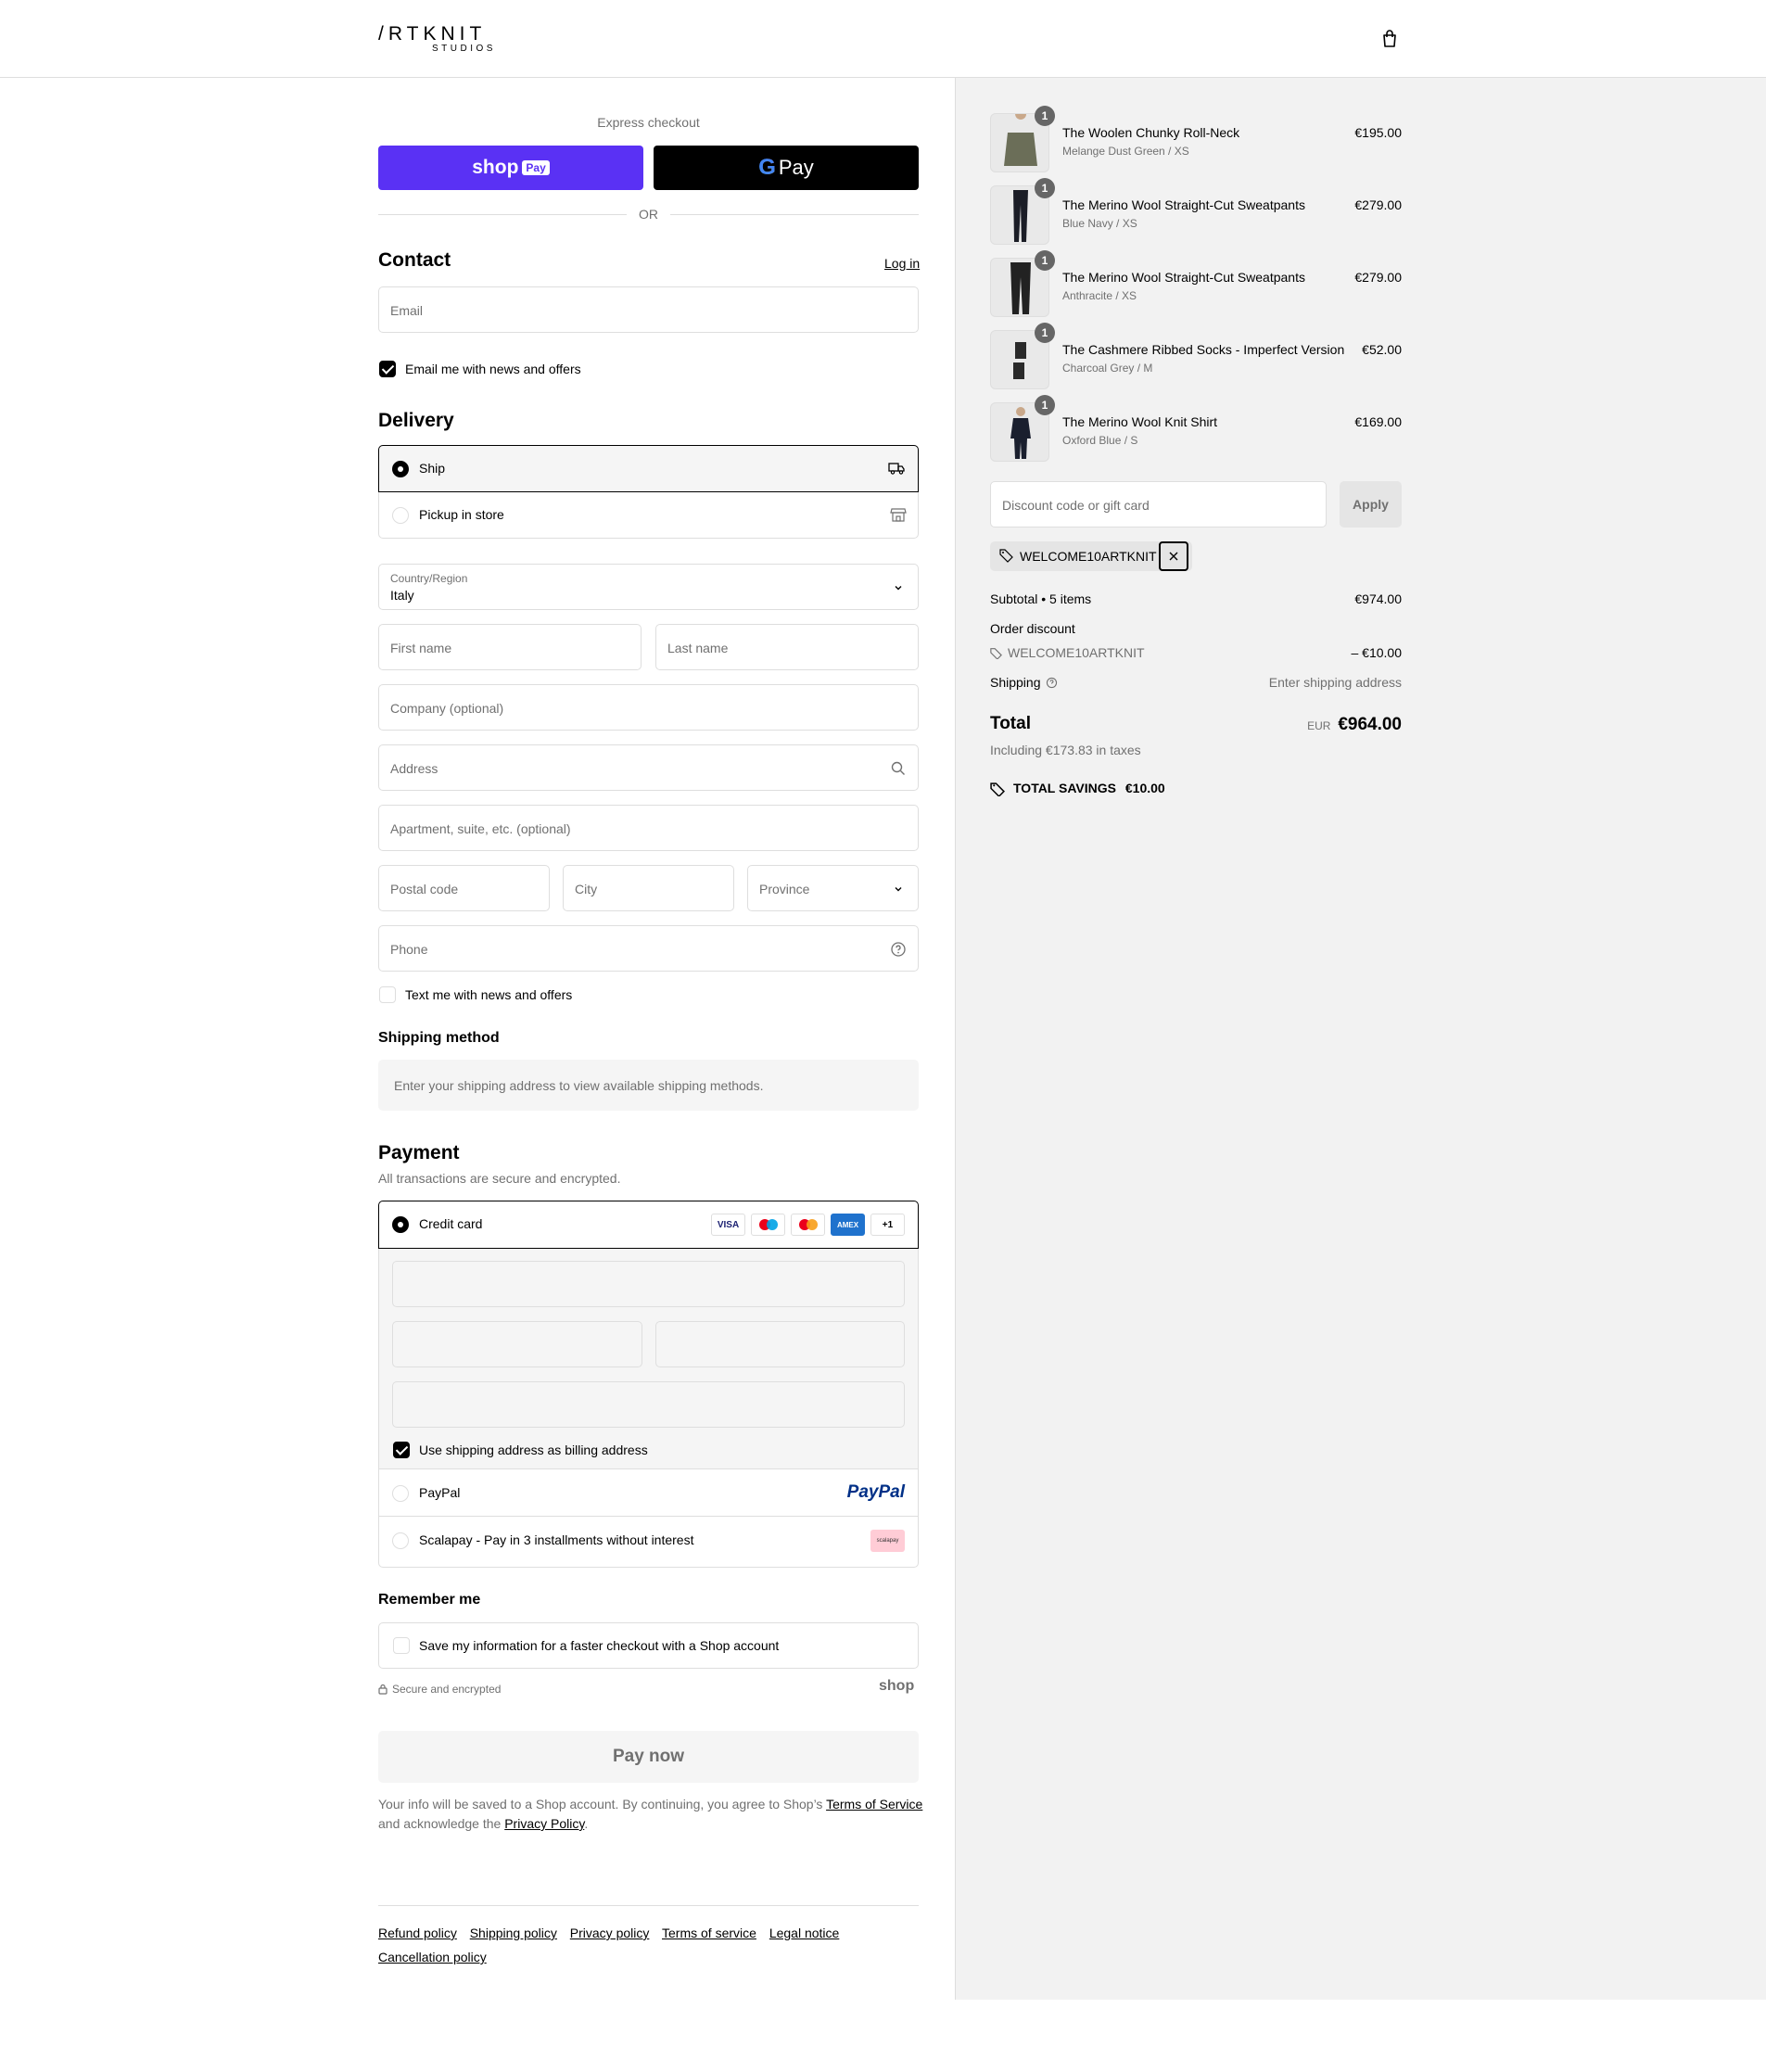 This screenshot has width=1766, height=2072. I want to click on mastercard-icon, so click(808, 1225).